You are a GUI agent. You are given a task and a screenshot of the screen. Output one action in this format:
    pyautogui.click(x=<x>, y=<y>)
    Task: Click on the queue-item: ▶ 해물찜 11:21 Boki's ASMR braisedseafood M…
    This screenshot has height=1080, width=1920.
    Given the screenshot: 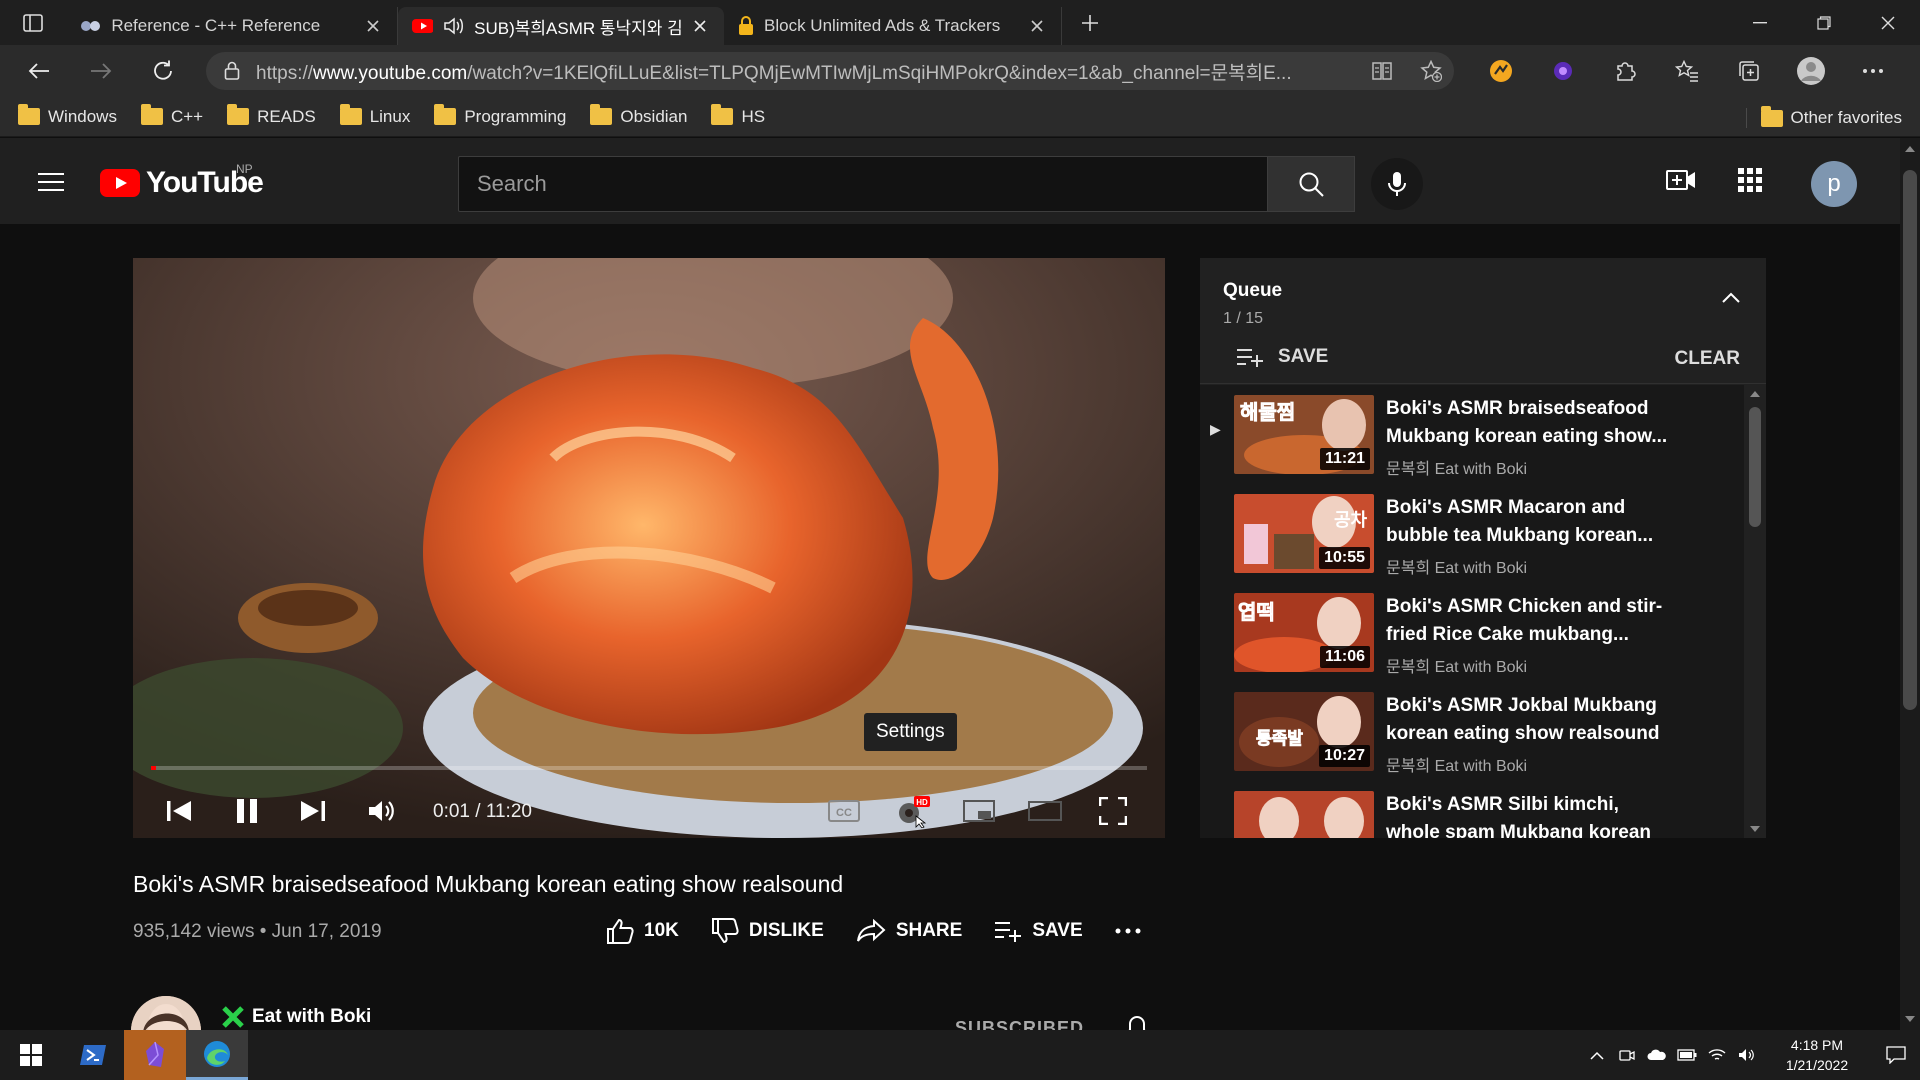 What is the action you would take?
    pyautogui.click(x=1472, y=434)
    